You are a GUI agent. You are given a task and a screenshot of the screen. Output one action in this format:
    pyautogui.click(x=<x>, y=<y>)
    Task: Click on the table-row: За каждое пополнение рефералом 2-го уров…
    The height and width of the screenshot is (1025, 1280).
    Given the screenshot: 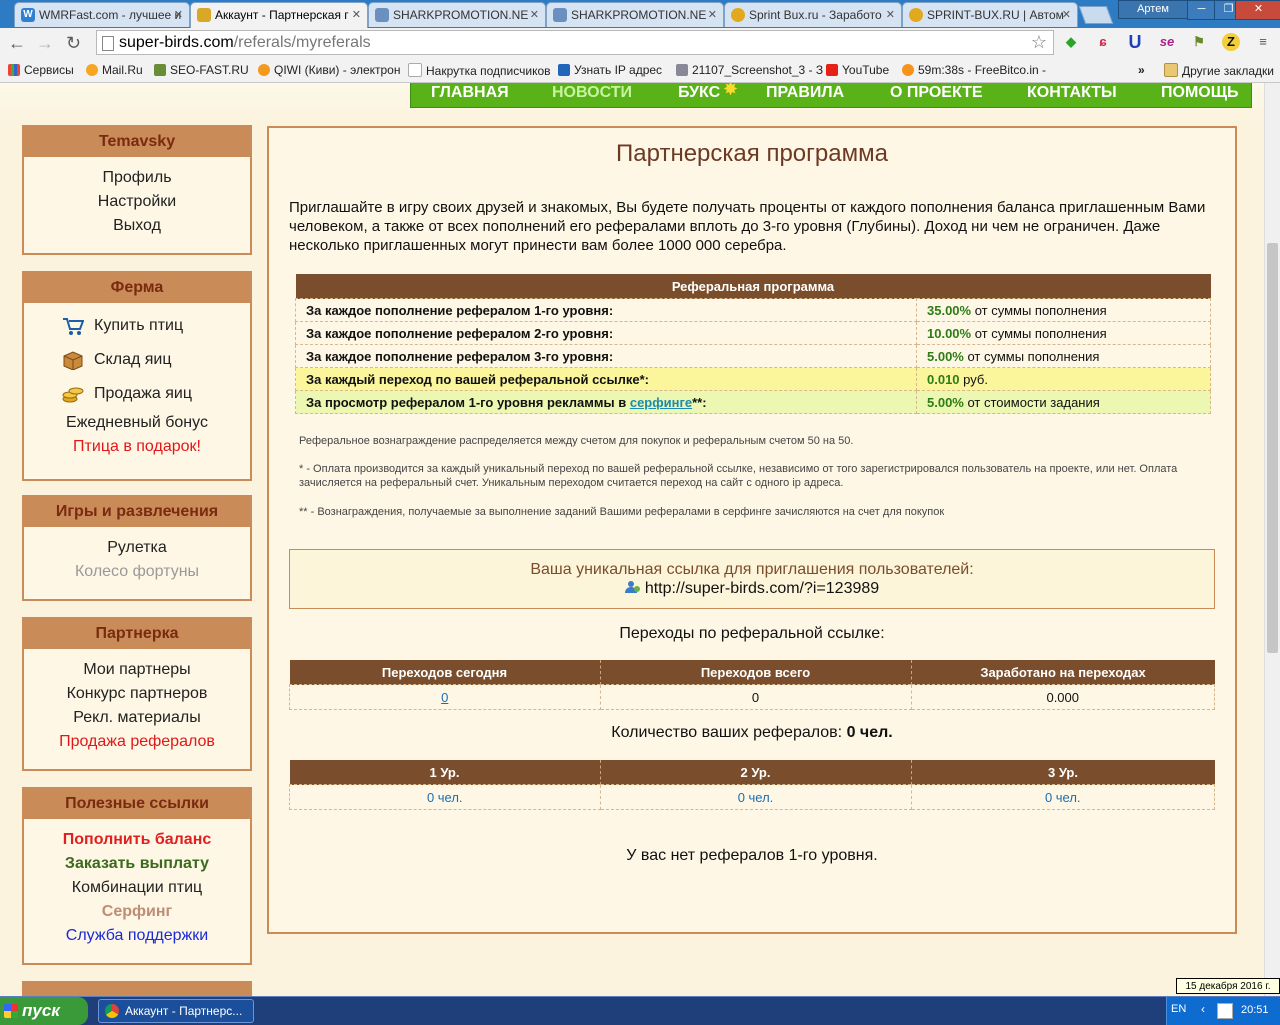 What is the action you would take?
    pyautogui.click(x=753, y=333)
    